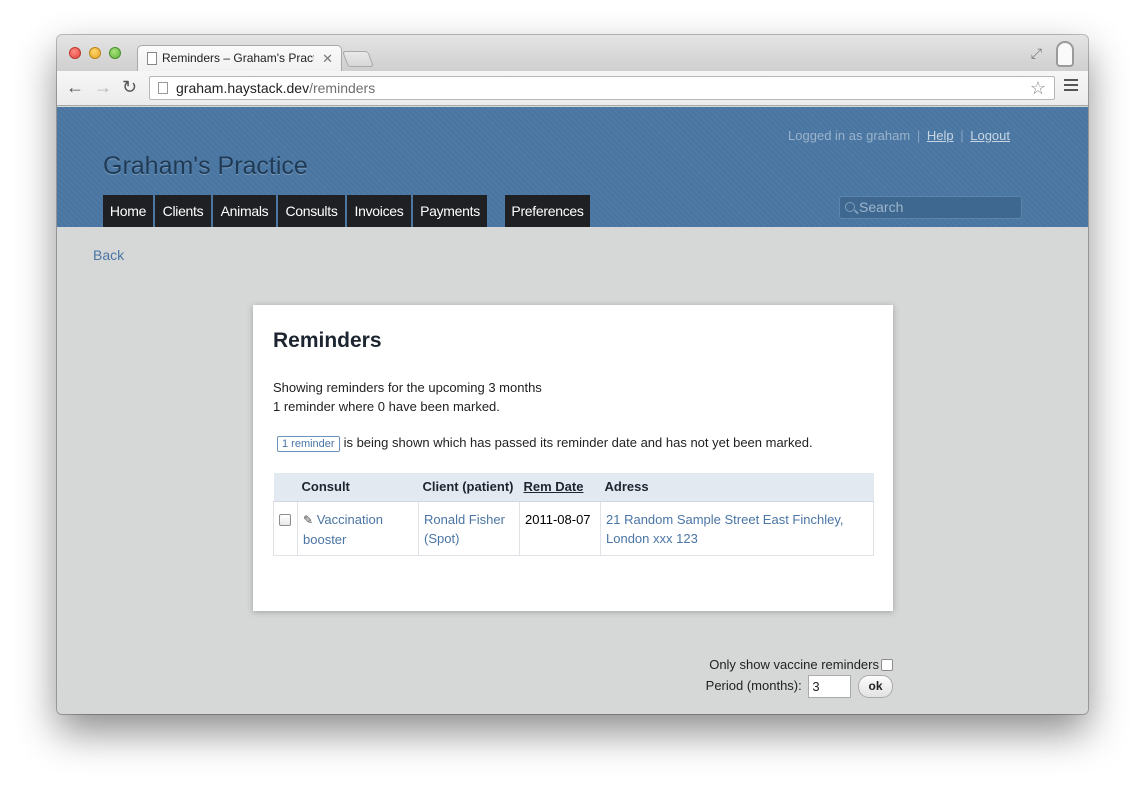 The height and width of the screenshot is (793, 1145). Describe the element at coordinates (1036, 53) in the screenshot. I see `fullscreen-icon: ⤢` at that location.